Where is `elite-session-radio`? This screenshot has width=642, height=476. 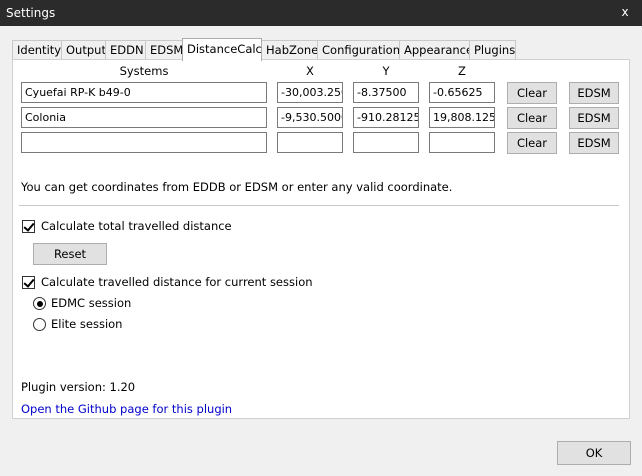
elite-session-radio is located at coordinates (39, 324).